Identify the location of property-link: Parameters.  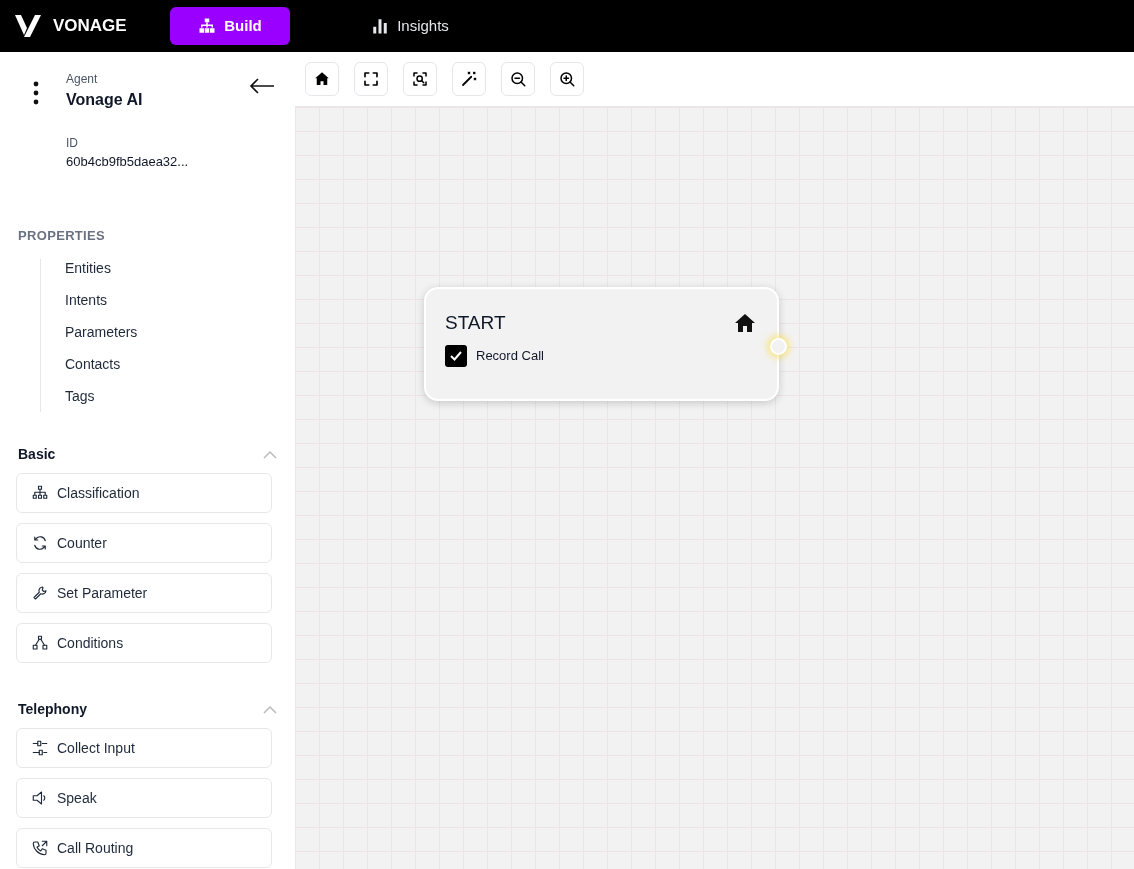
(180, 332).